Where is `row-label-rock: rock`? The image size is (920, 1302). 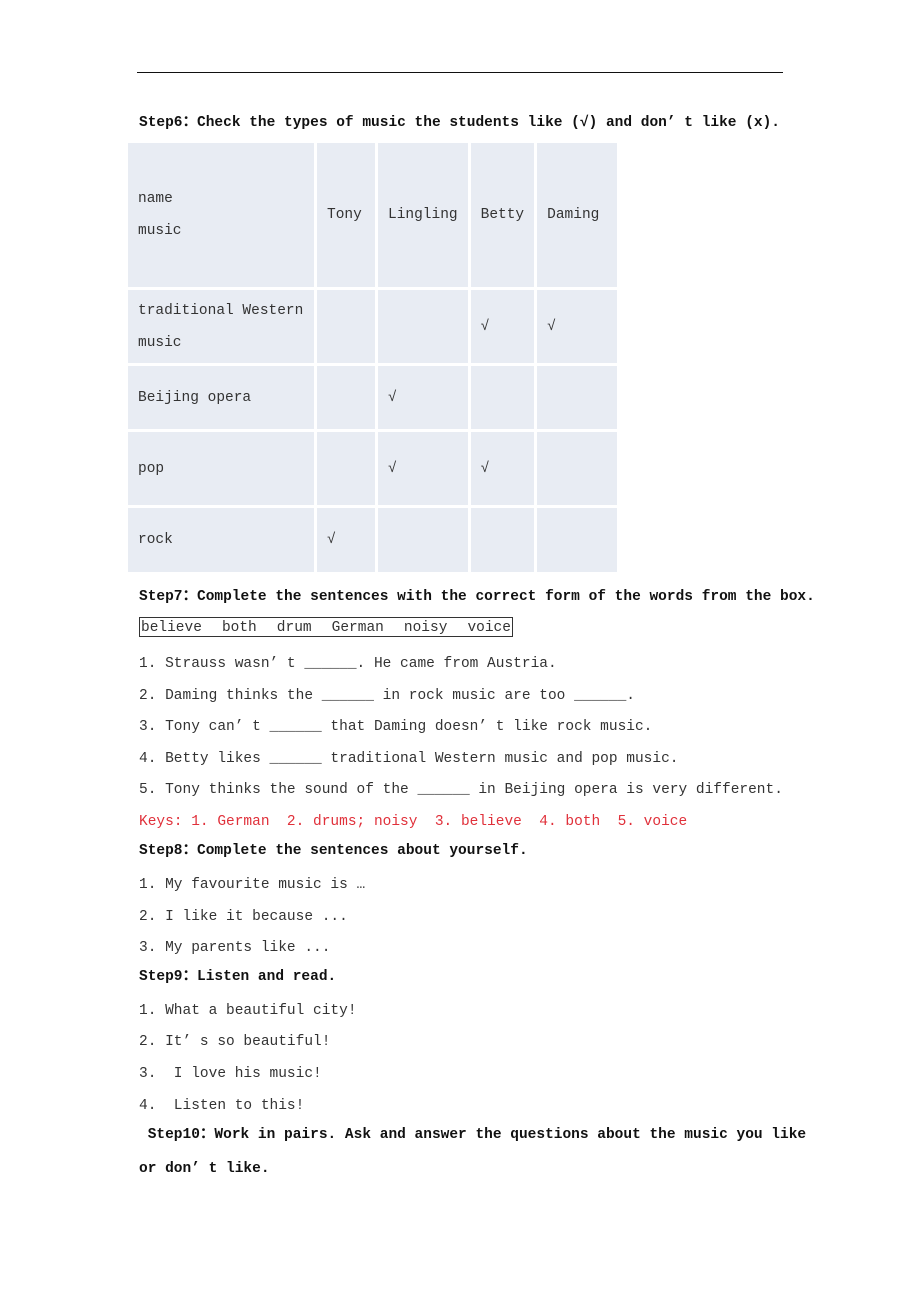
row-label-rock: rock is located at coordinates (221, 540).